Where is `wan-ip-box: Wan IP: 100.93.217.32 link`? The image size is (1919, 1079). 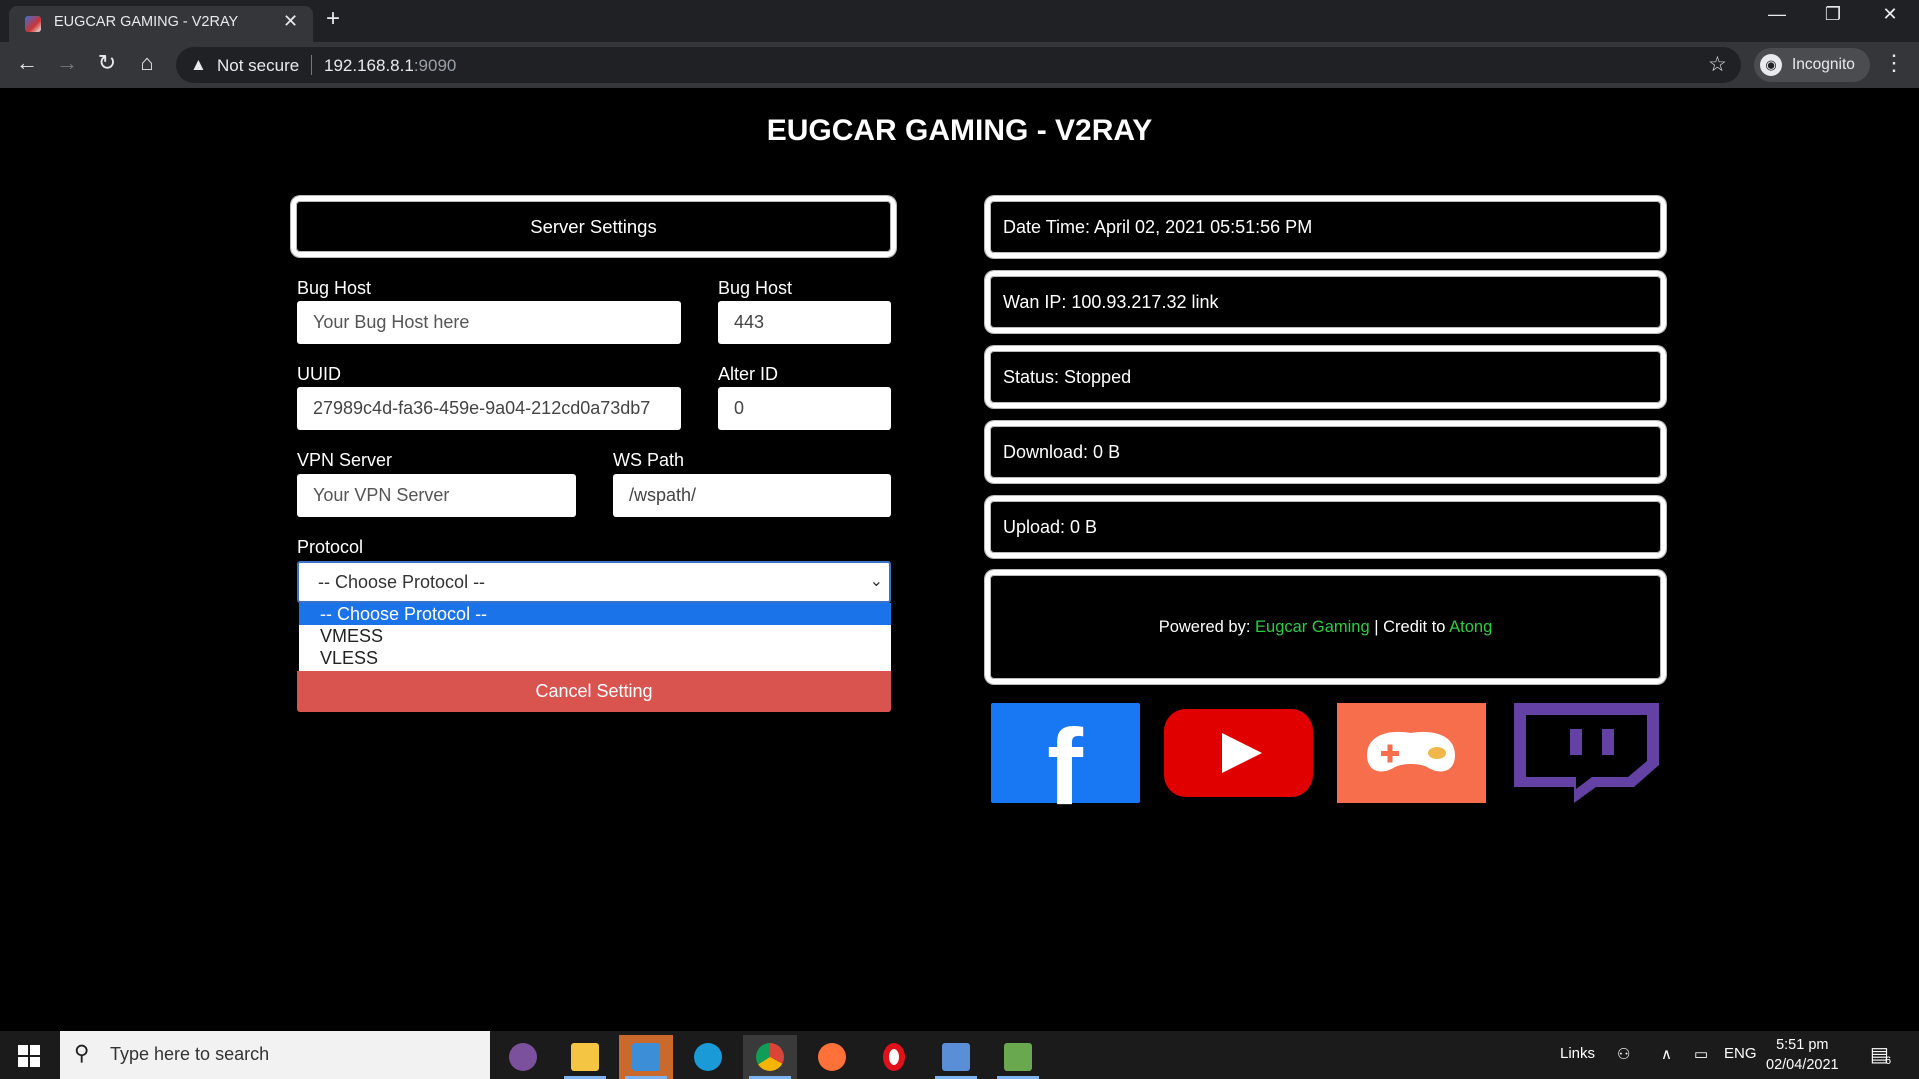
wan-ip-box: Wan IP: 100.93.217.32 link is located at coordinates (1325, 302).